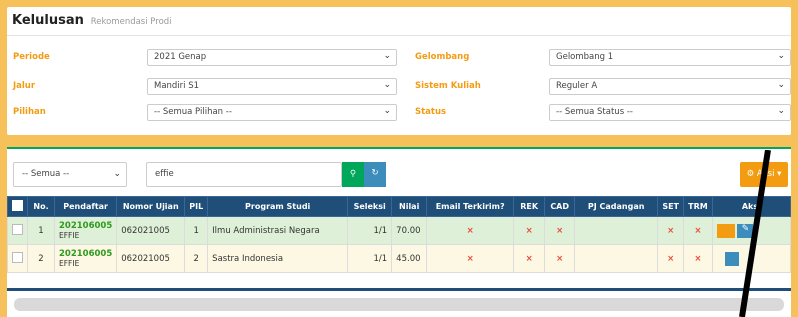 This screenshot has width=798, height=317. I want to click on row-number: 2, so click(41, 258).